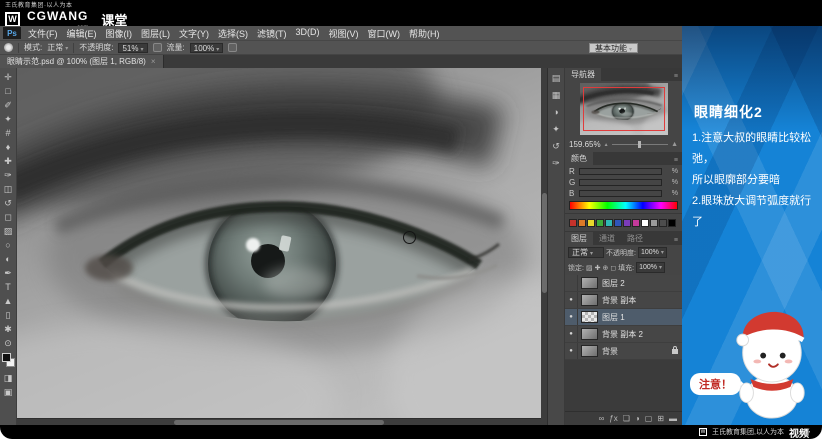 The image size is (822, 439). Describe the element at coordinates (8, 133) in the screenshot. I see `crop-tool-icon: #` at that location.